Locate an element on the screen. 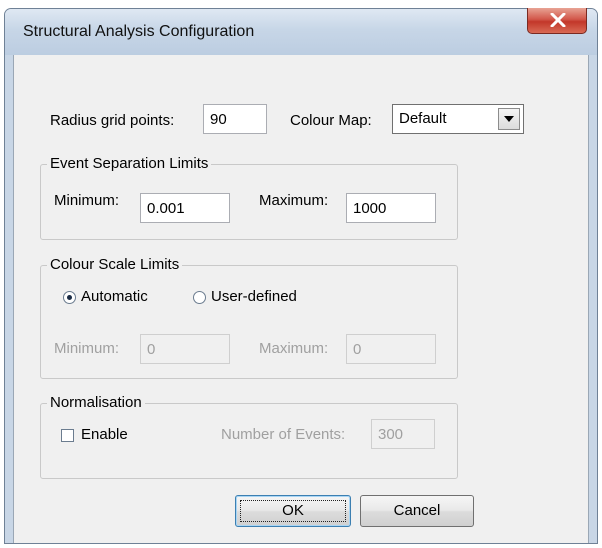  ok-button: OK is located at coordinates (293, 511).